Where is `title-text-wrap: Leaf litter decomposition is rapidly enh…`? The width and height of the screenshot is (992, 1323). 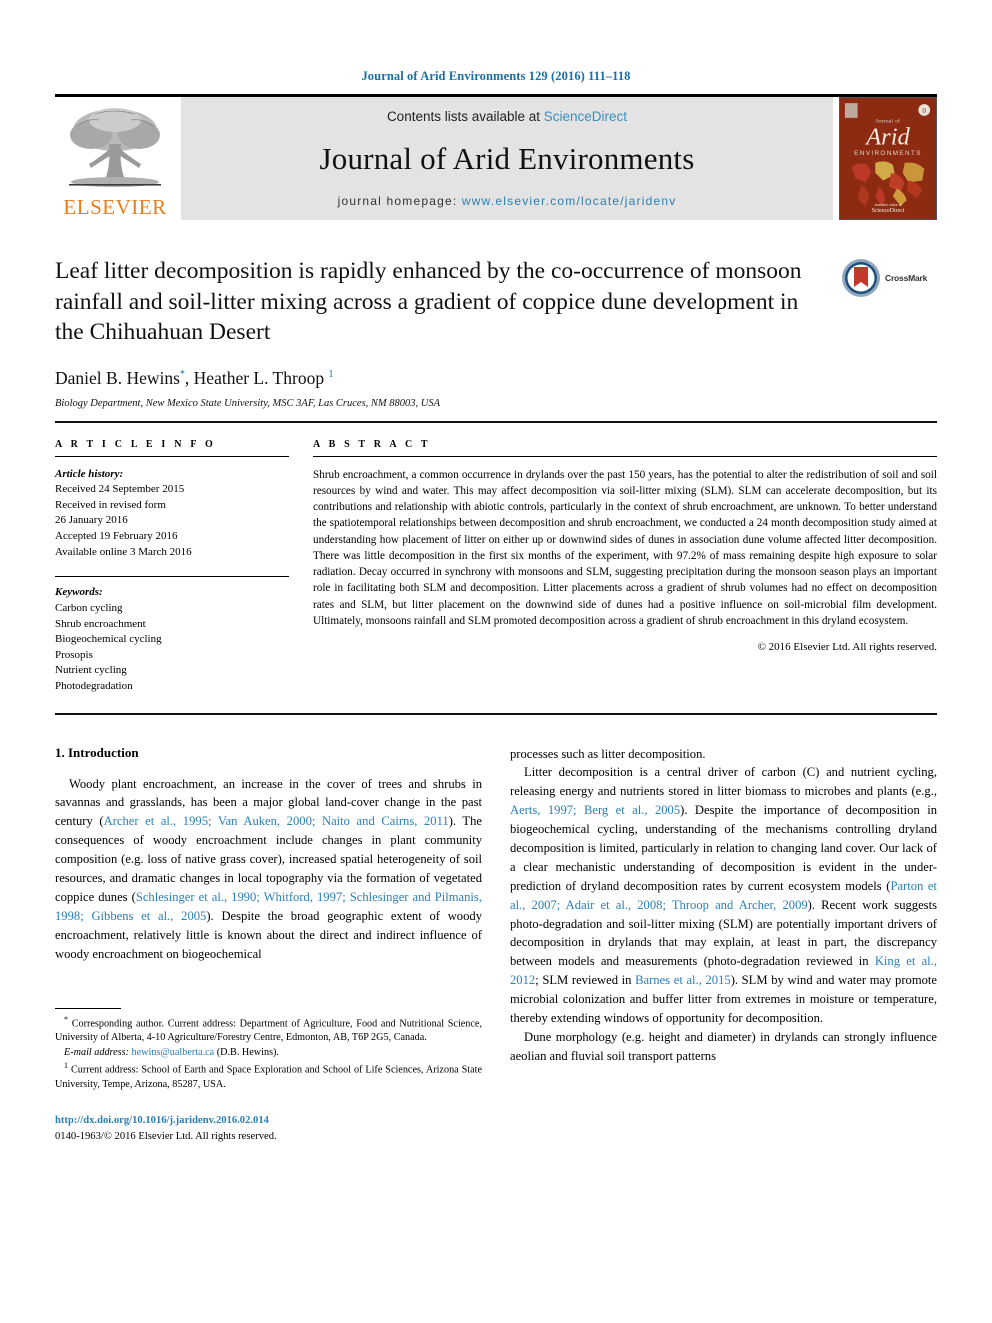
title-text-wrap: Leaf litter decomposition is rapidly enh… is located at coordinates (448, 302).